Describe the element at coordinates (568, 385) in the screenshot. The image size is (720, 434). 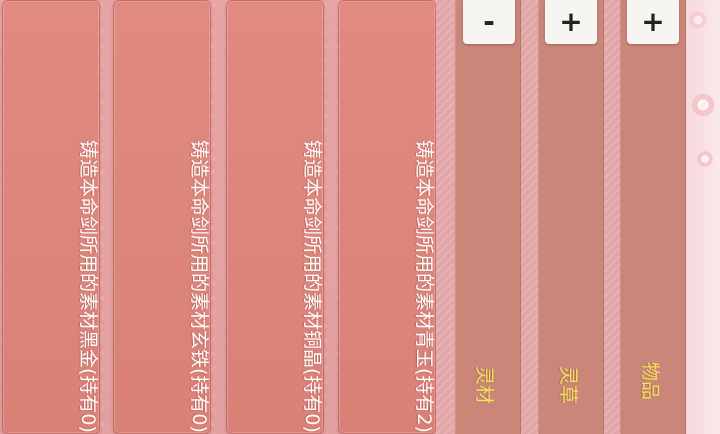
I see `category-label-lingcao: 灵草` at that location.